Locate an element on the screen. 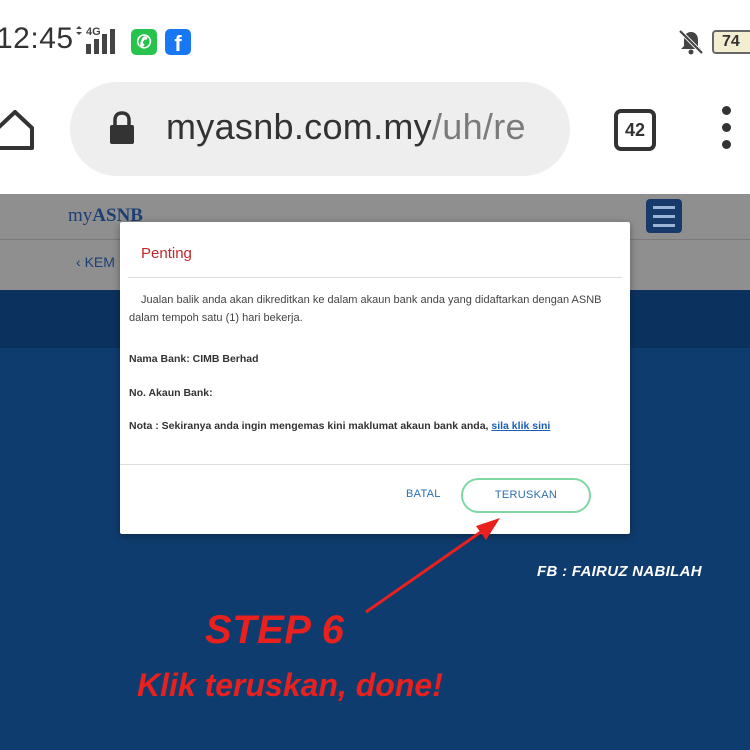 The image size is (750, 750). tab-switcher-button: 42 is located at coordinates (635, 130).